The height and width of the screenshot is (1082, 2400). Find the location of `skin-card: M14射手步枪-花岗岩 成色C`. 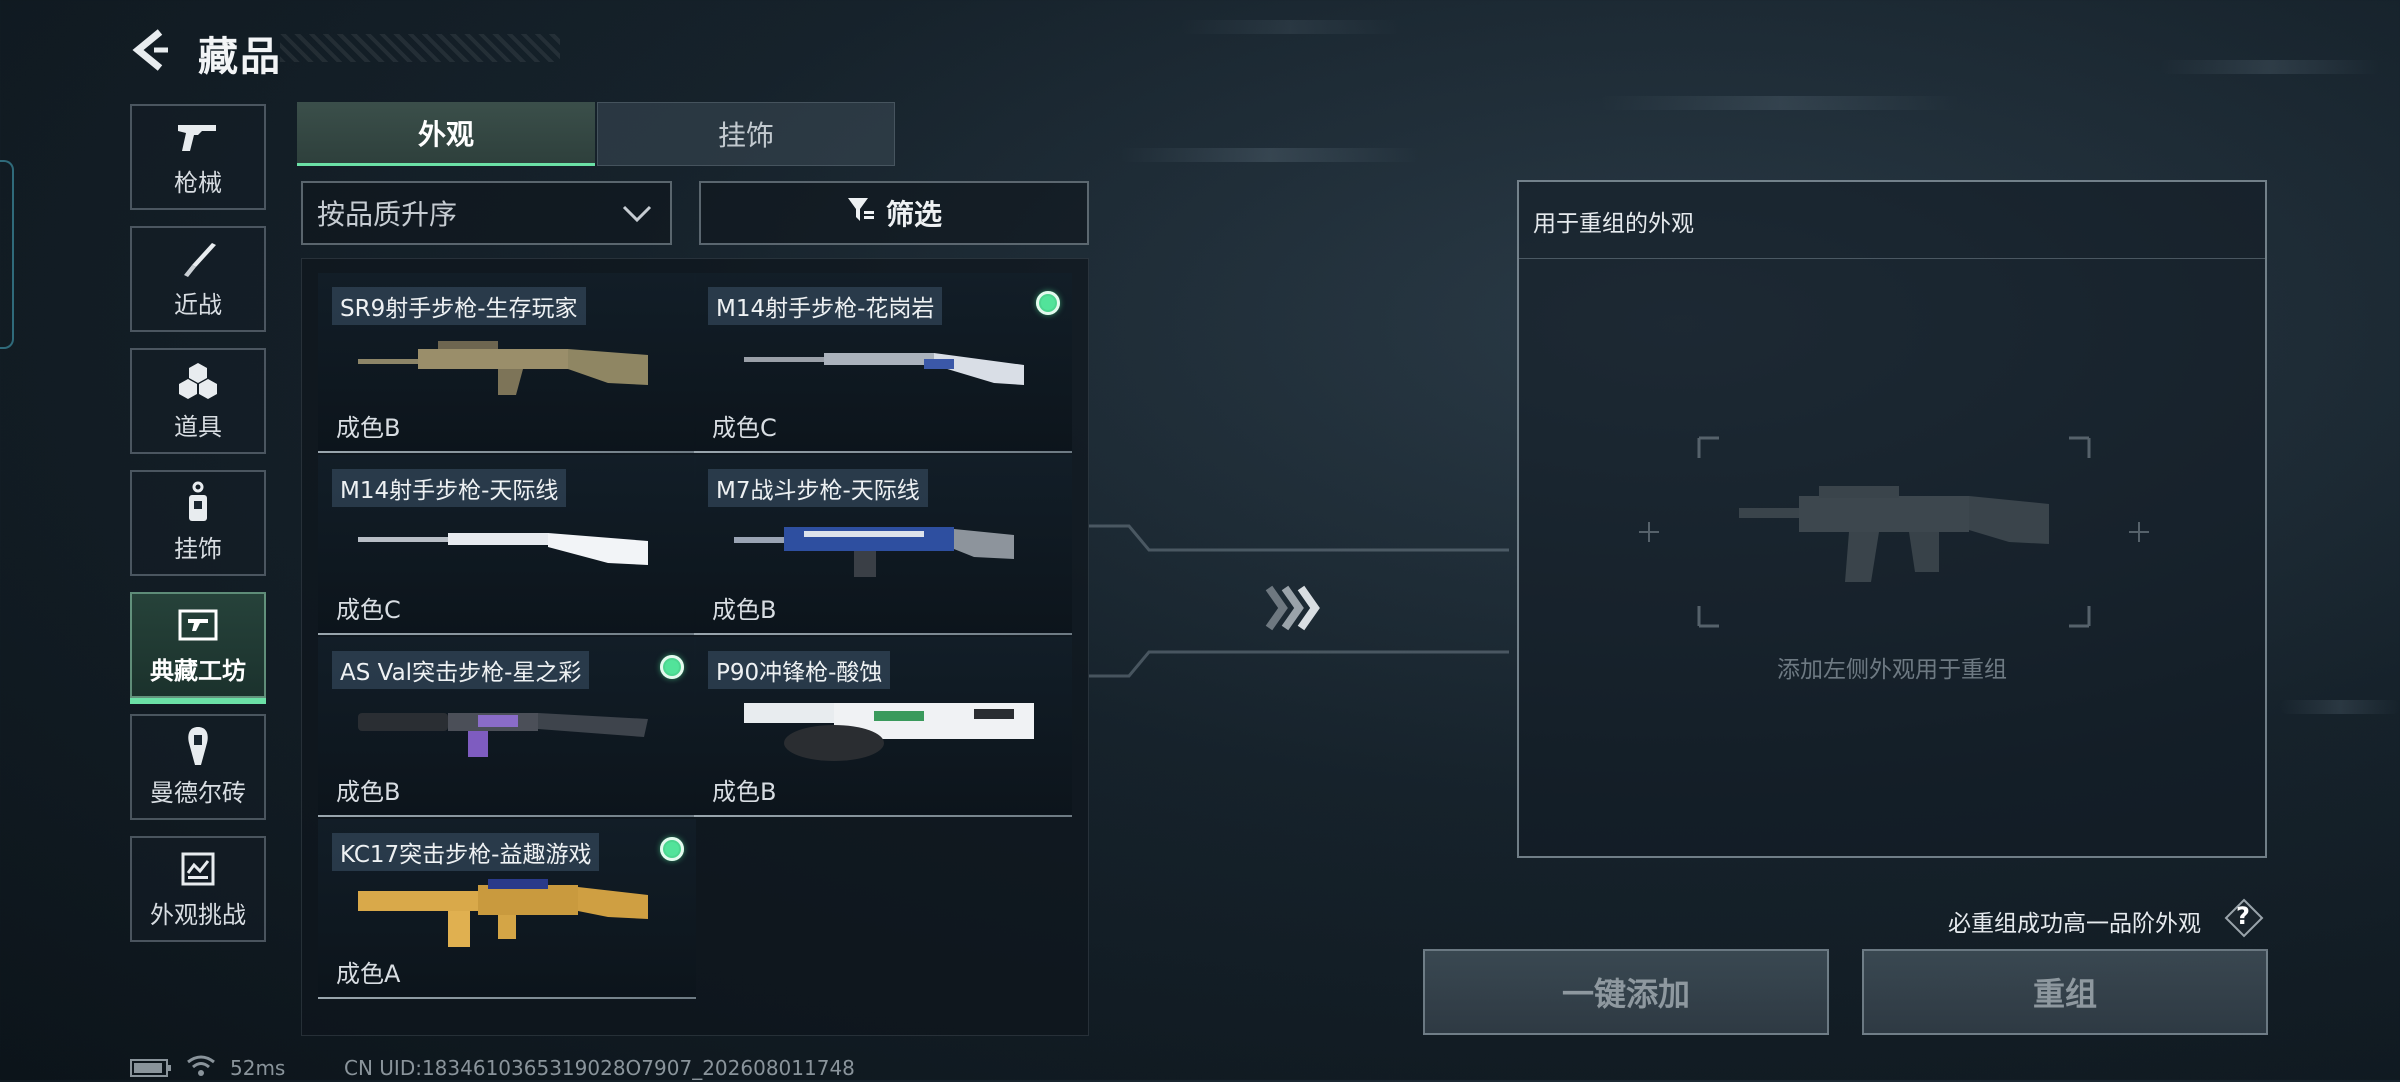

skin-card: M14射手步枪-花岗岩 成色C is located at coordinates (883, 363).